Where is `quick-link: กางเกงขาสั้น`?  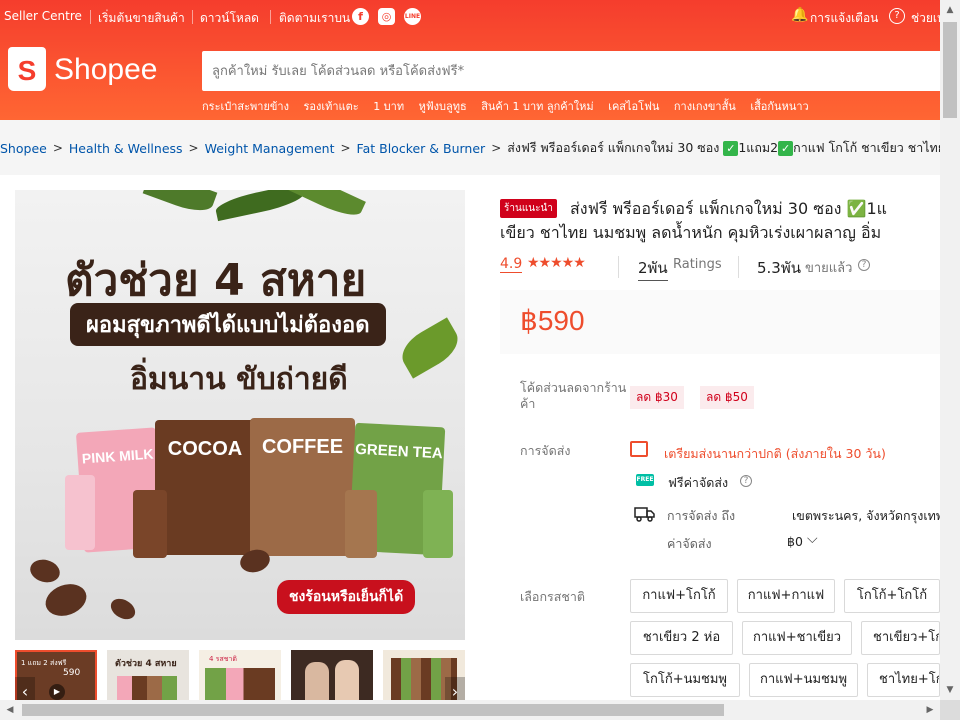 quick-link: กางเกงขาสั้น is located at coordinates (705, 105).